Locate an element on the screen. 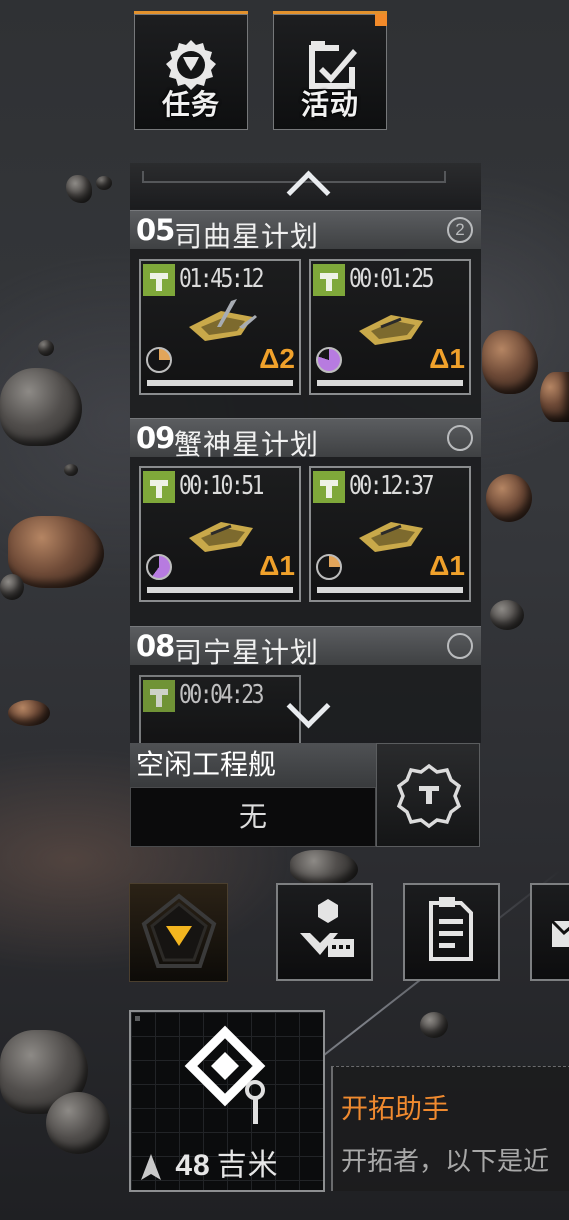 The width and height of the screenshot is (569, 1220). triangle-down-icon is located at coordinates (179, 930).